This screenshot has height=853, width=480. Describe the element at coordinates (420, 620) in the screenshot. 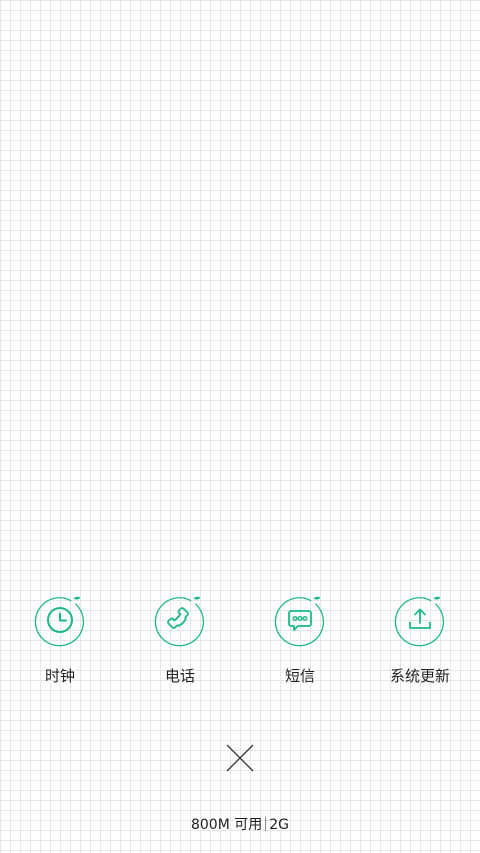

I see `upload-icon` at that location.